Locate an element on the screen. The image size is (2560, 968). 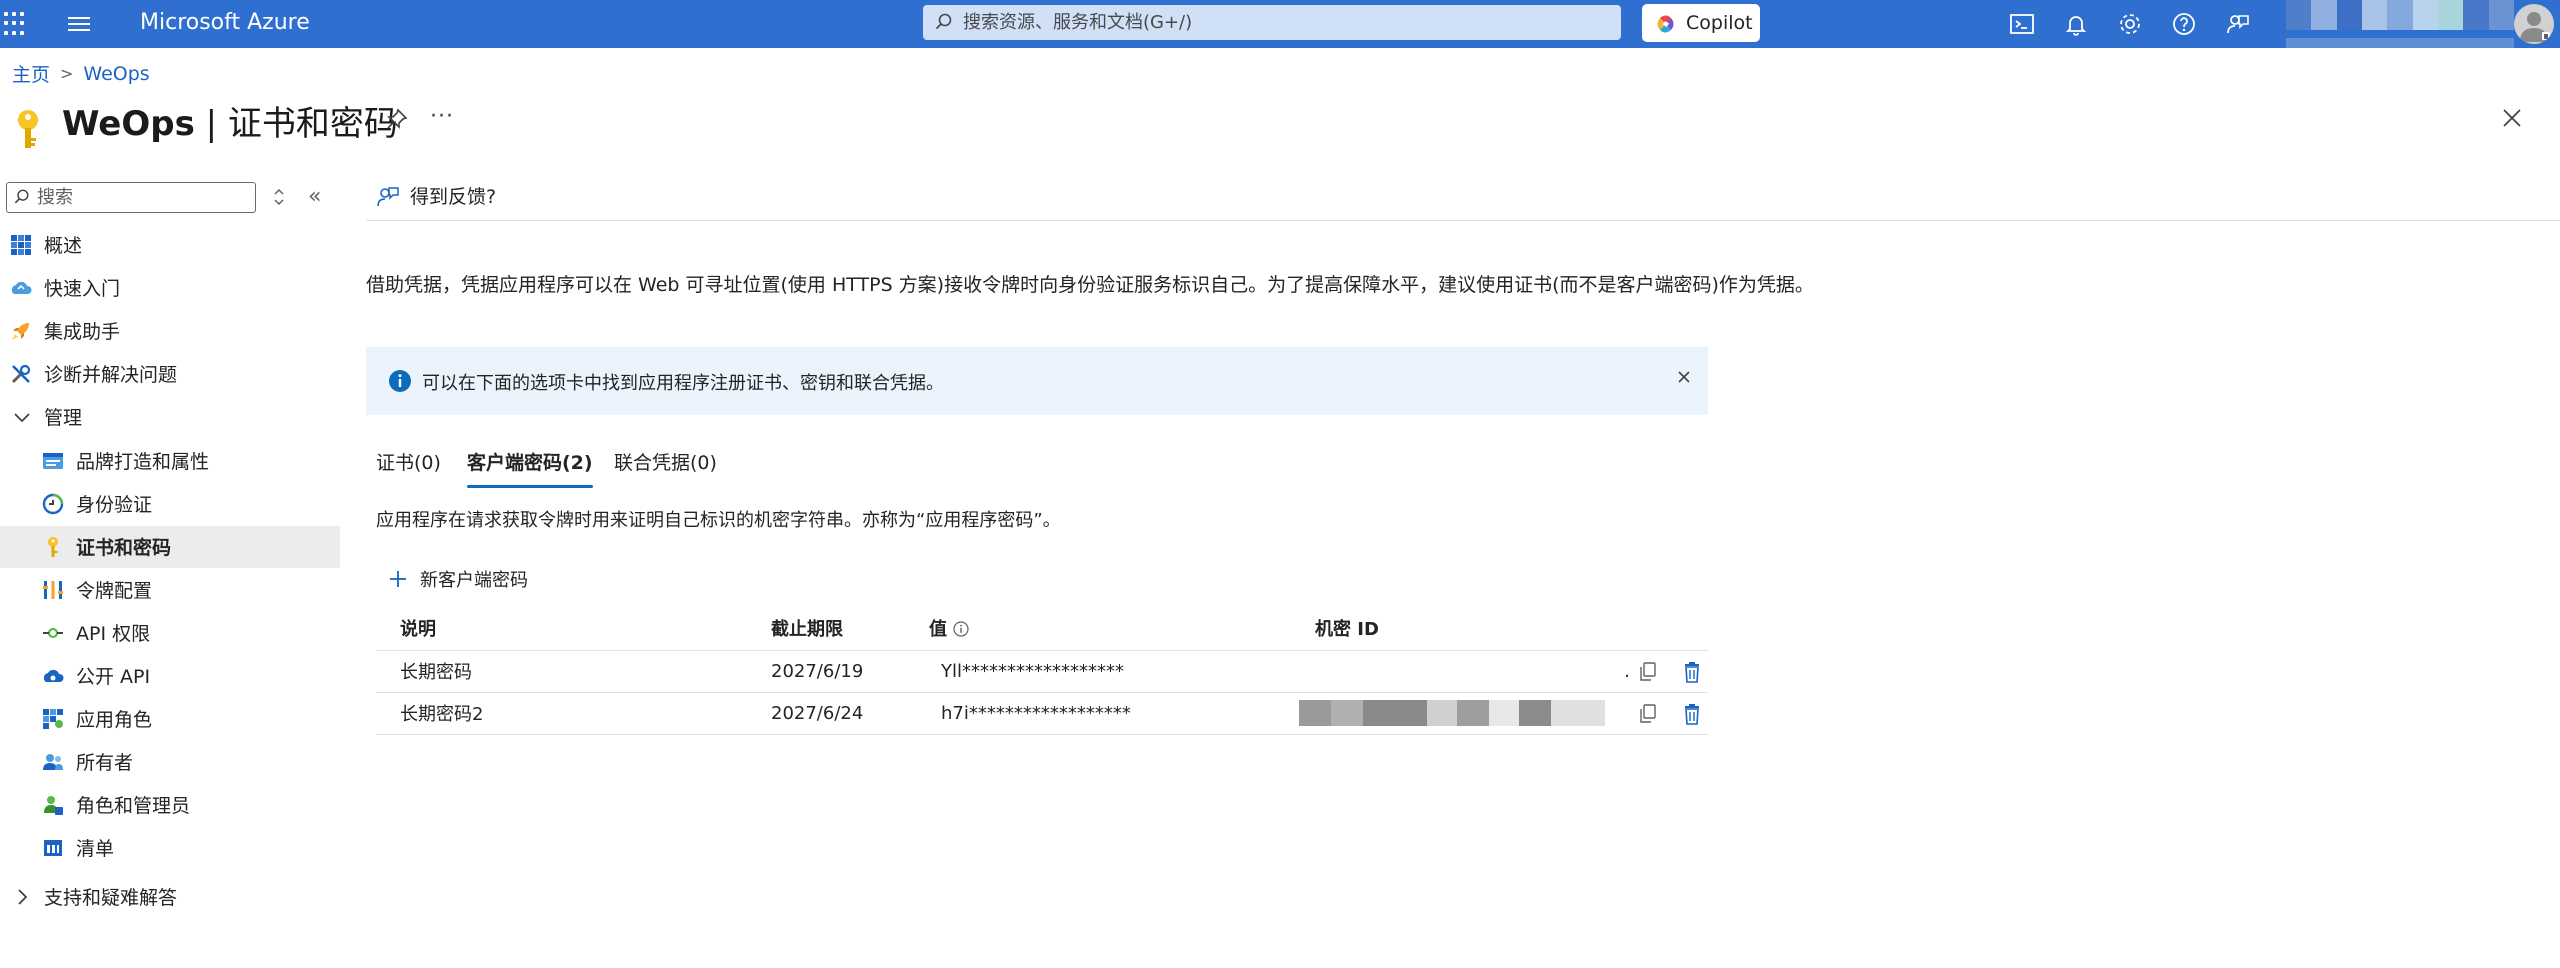
account-info-redacted is located at coordinates (2400, 24).